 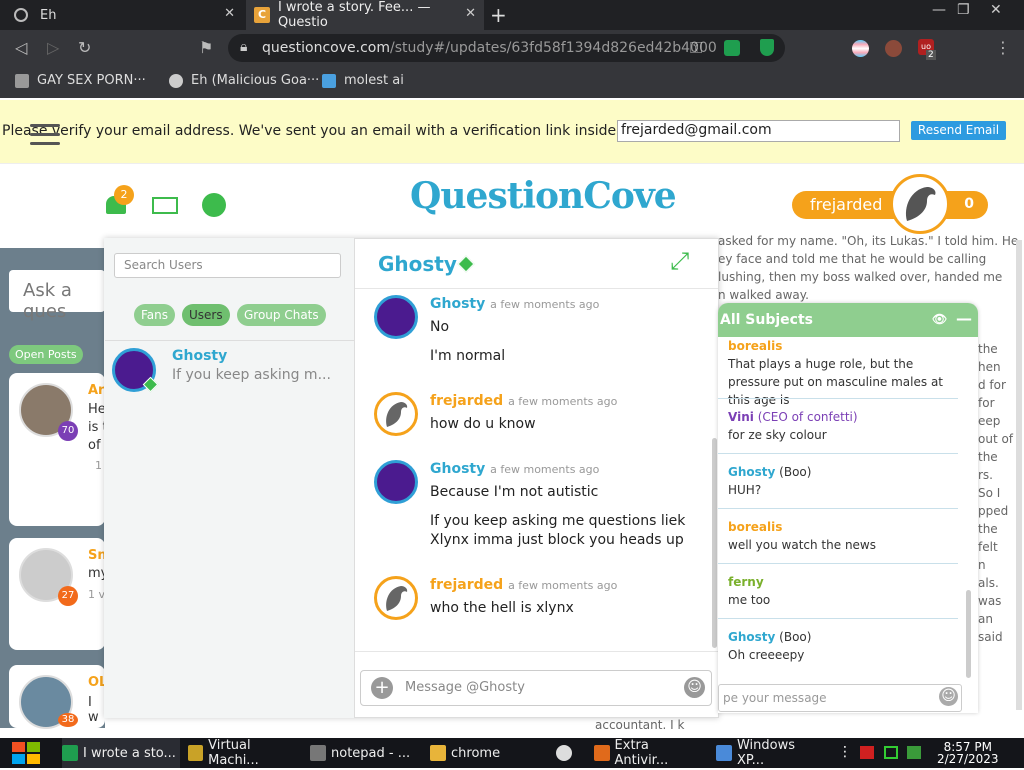 What do you see at coordinates (58, 594) in the screenshot?
I see `feed-card: 27 Sn my 1 v` at bounding box center [58, 594].